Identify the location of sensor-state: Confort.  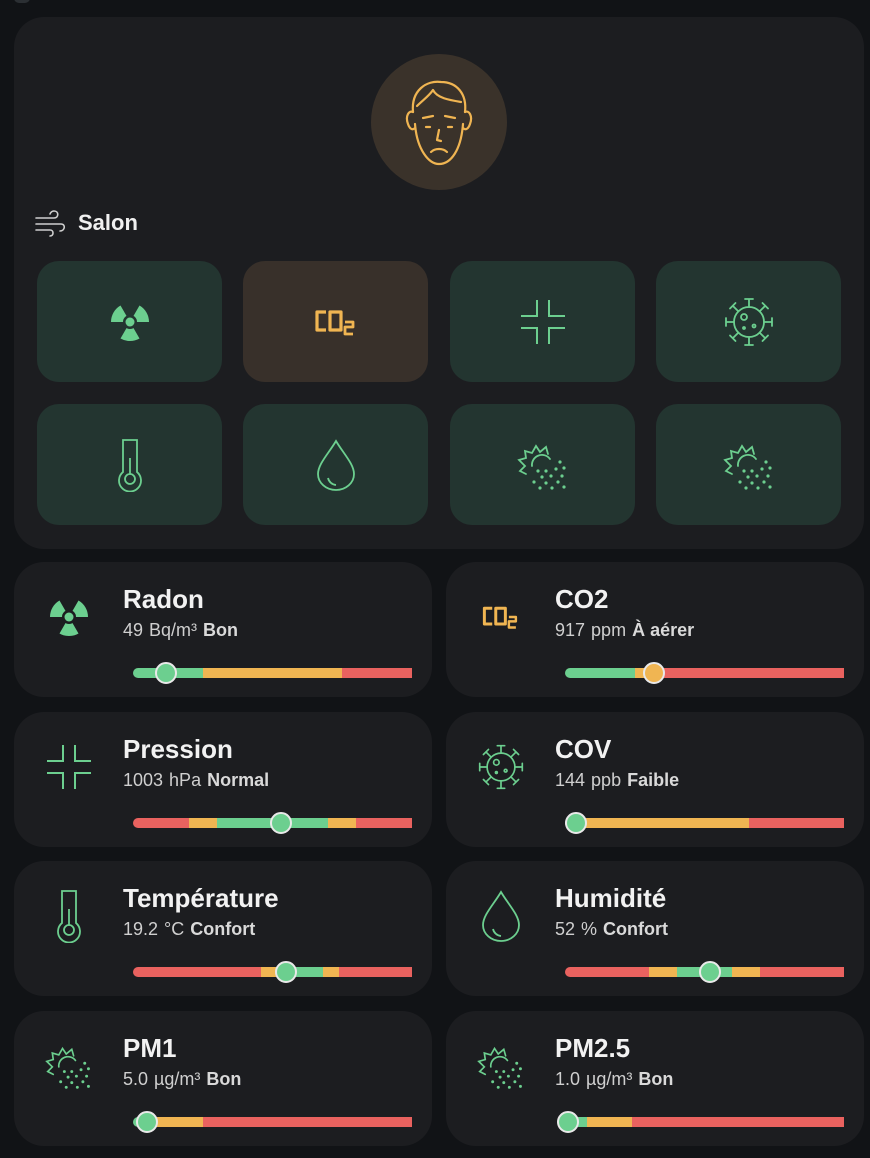
(223, 929).